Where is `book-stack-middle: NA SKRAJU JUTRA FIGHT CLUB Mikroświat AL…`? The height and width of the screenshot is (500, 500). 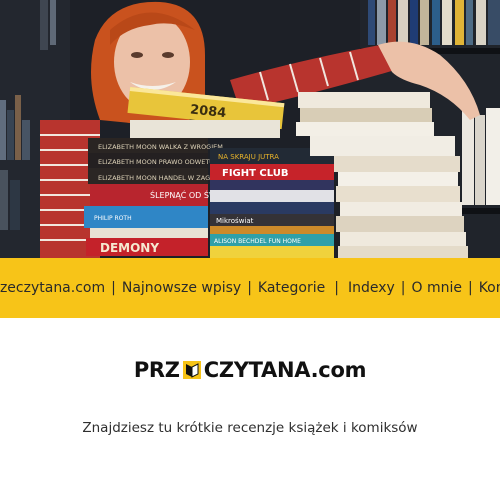
book-stack-middle: NA SKRAJU JUTRA FIGHT CLUB Mikroświat AL… is located at coordinates (272, 203).